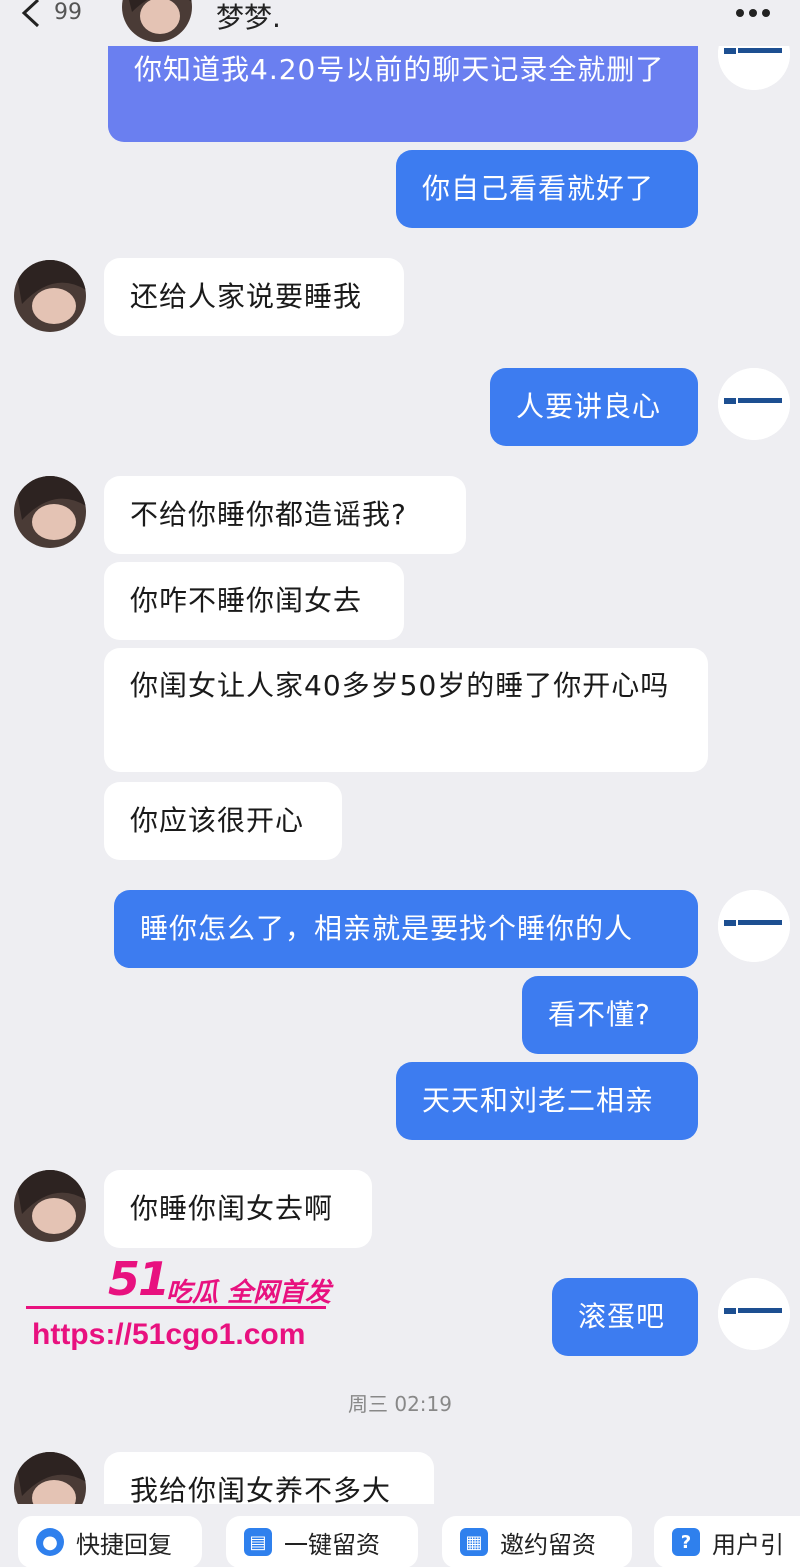 This screenshot has width=800, height=1567. I want to click on quick-reply-icon: ●, so click(50, 1542).